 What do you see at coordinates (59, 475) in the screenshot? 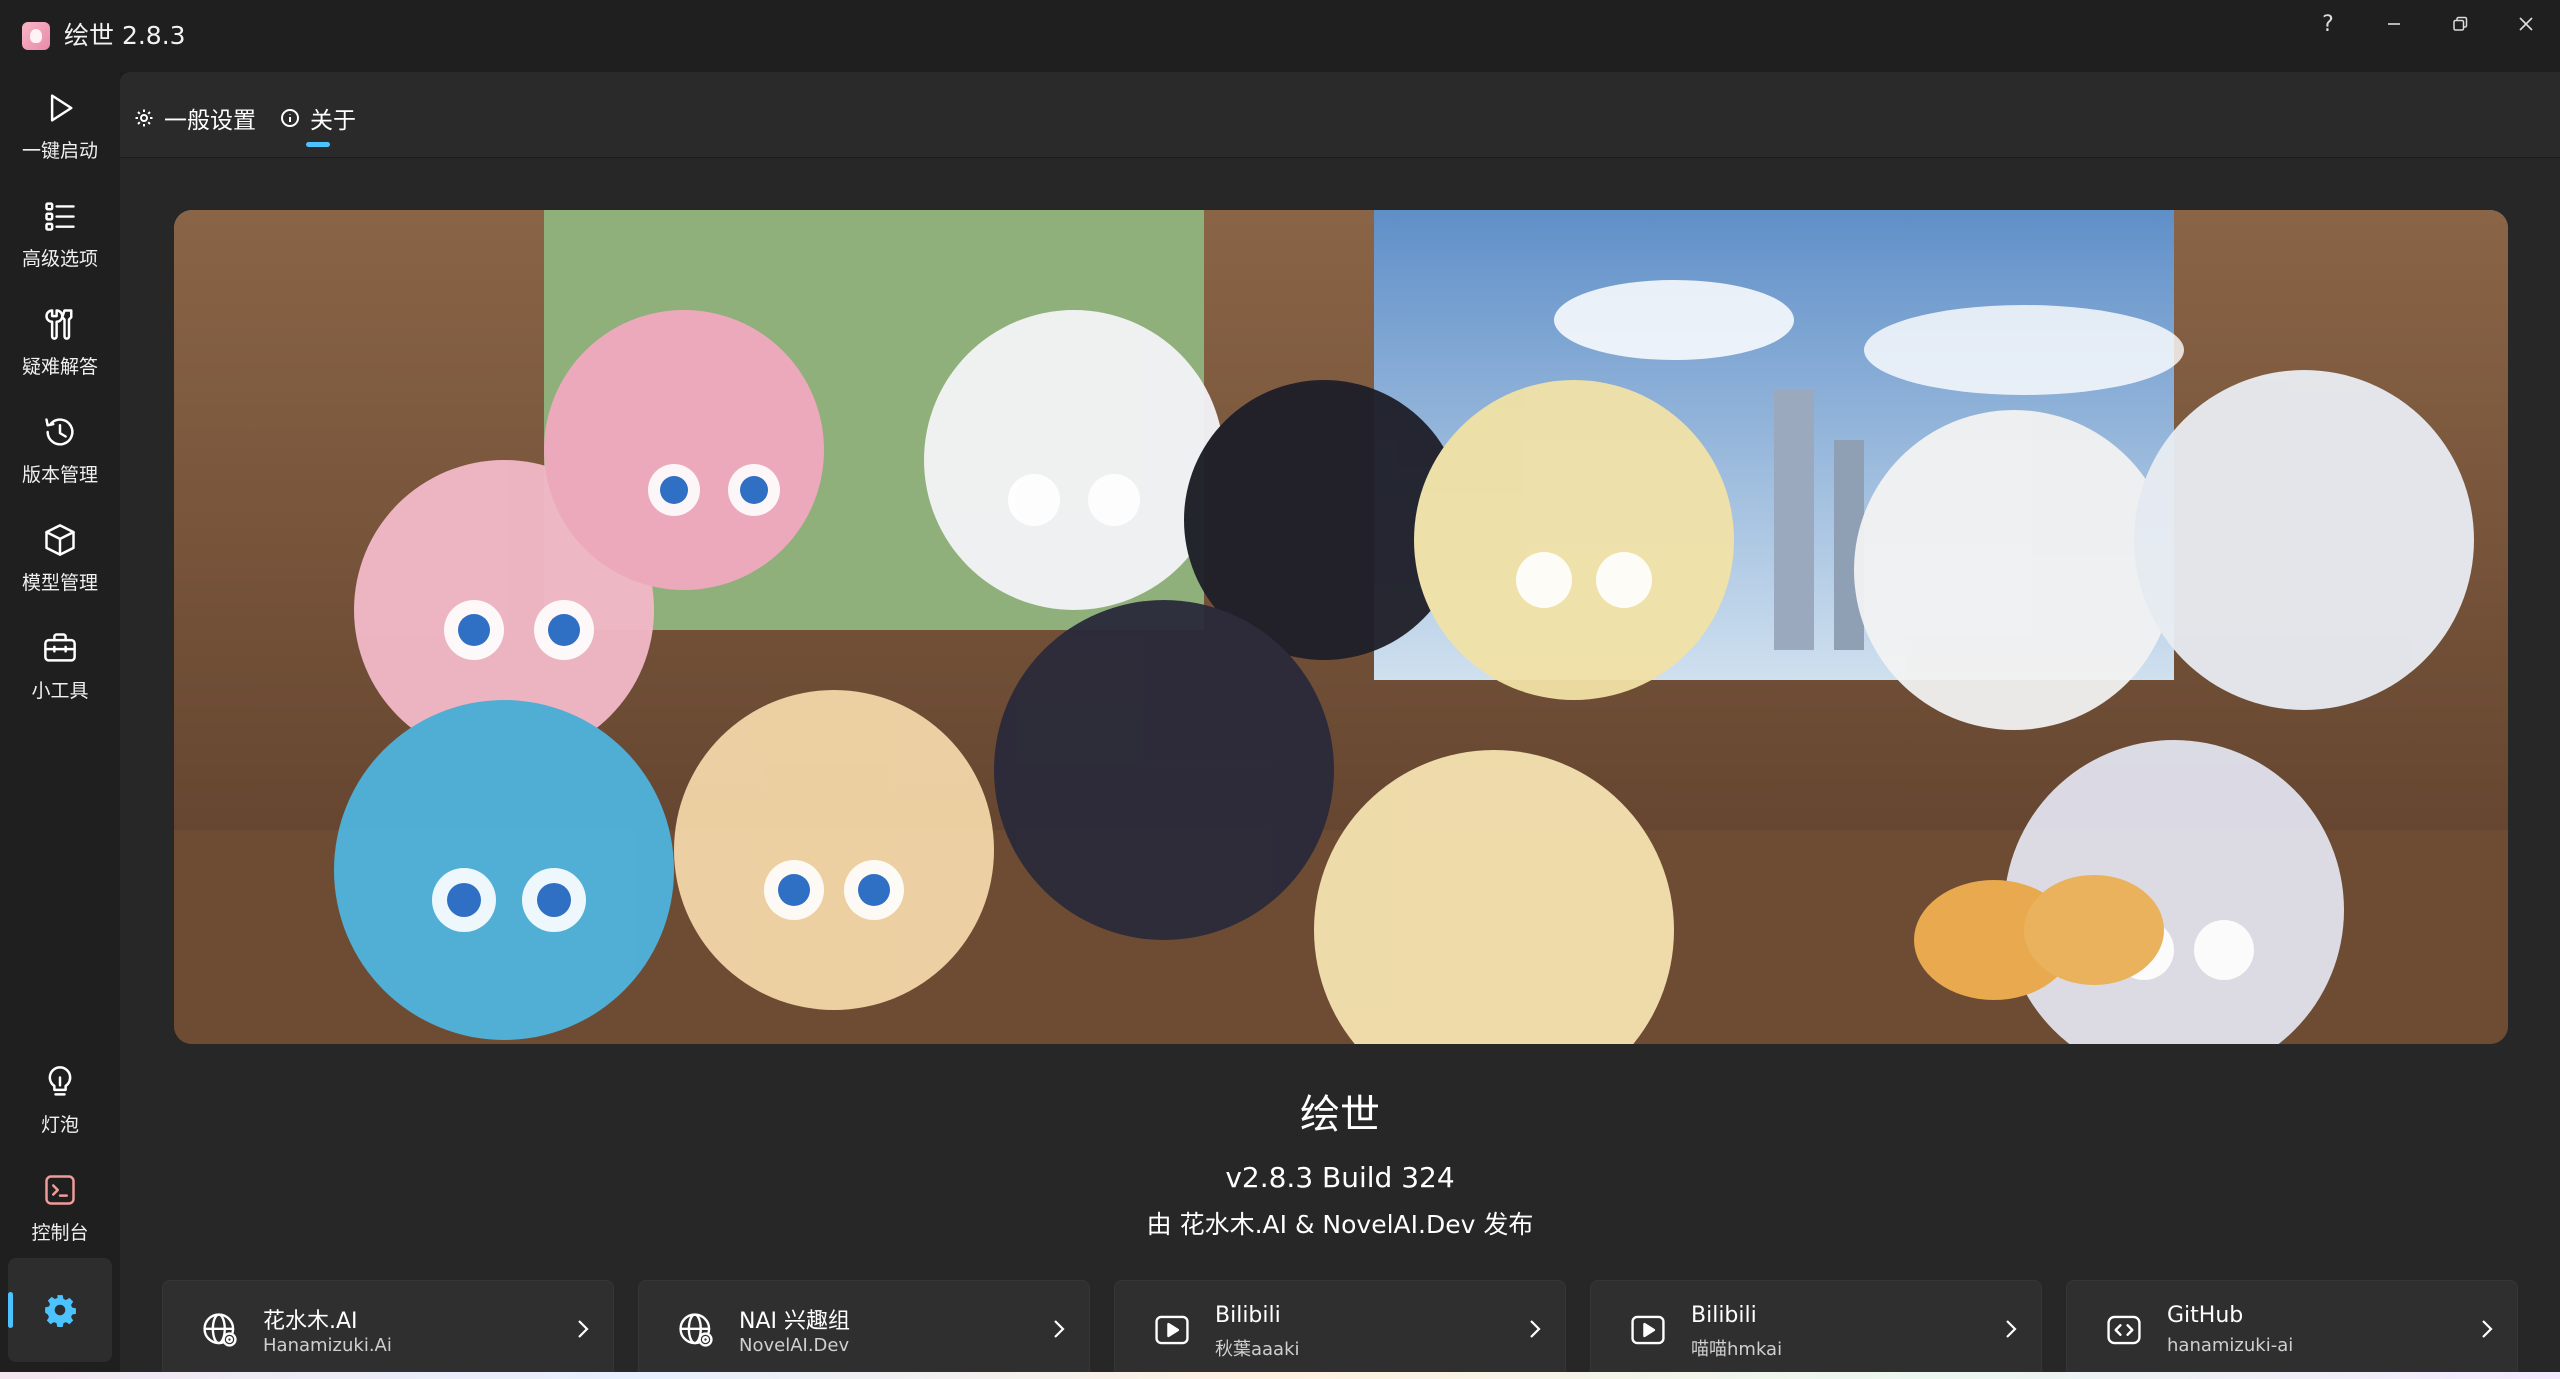
I see `sidebar-item-label: 版本管理` at bounding box center [59, 475].